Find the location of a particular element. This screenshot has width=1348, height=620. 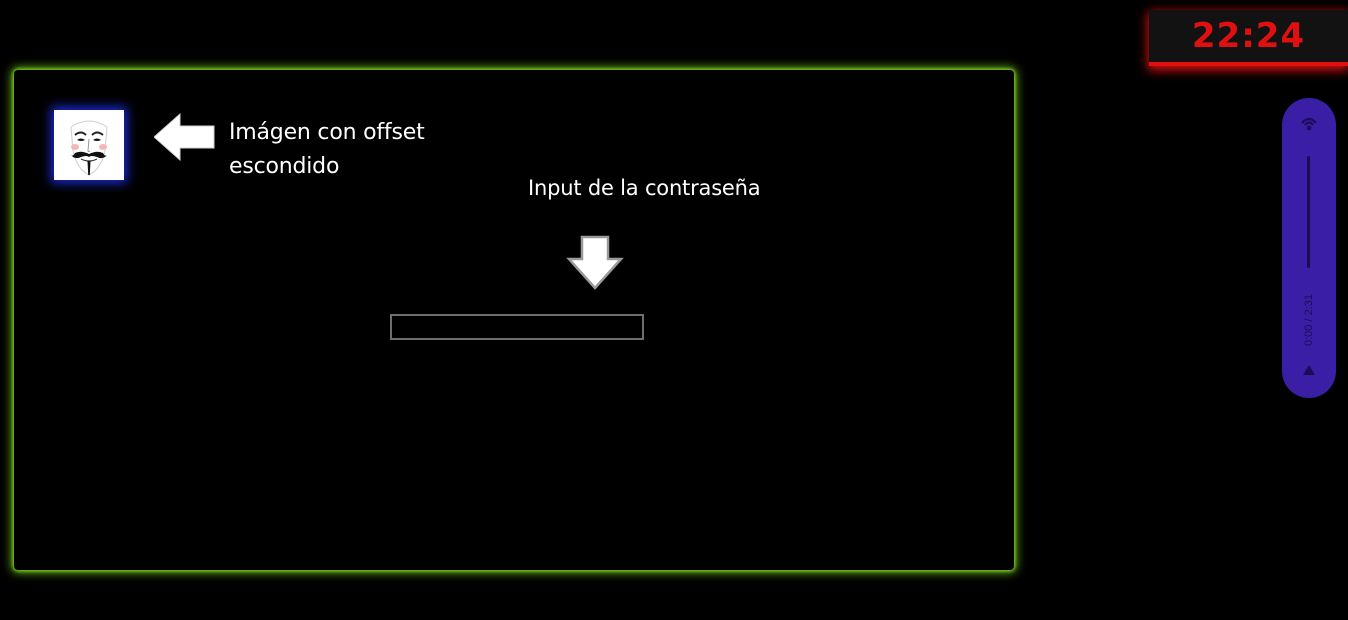

clock-time: 22:24 is located at coordinates (1248, 36).